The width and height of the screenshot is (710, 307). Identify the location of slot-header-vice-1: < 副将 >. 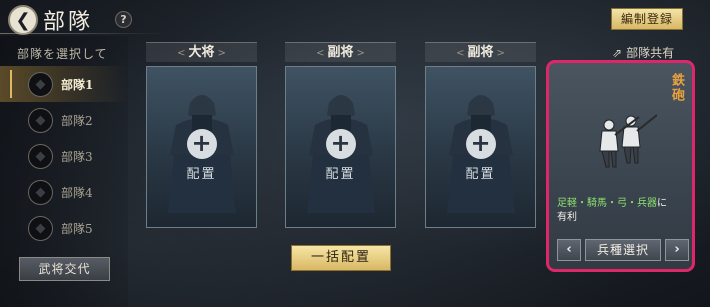
(340, 52).